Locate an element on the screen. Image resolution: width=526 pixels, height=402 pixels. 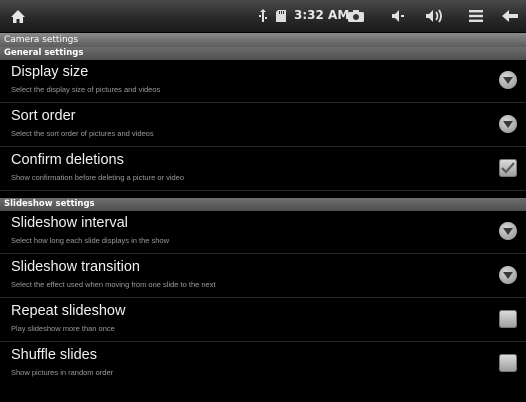
status-bar: 3:32 AM is located at coordinates (263, 16).